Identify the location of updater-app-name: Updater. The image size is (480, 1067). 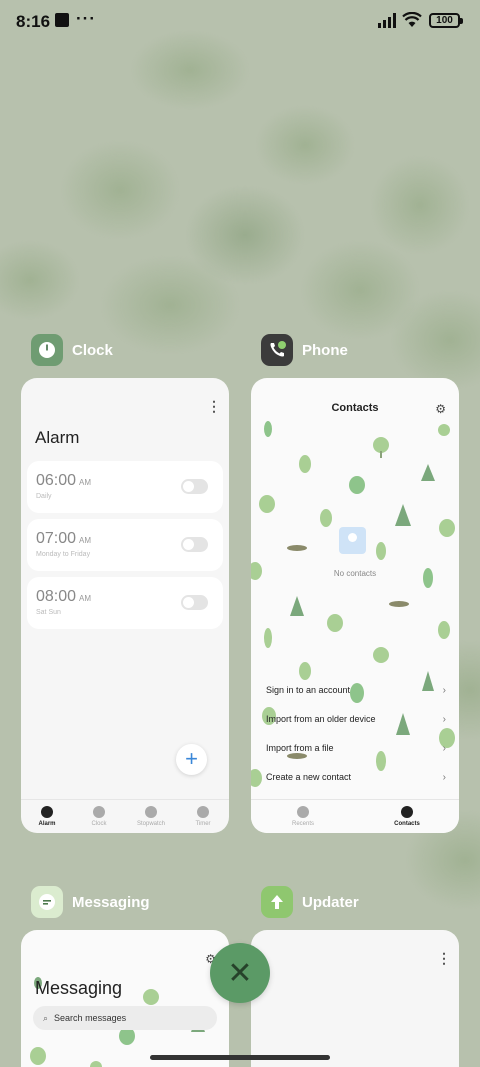
(330, 902).